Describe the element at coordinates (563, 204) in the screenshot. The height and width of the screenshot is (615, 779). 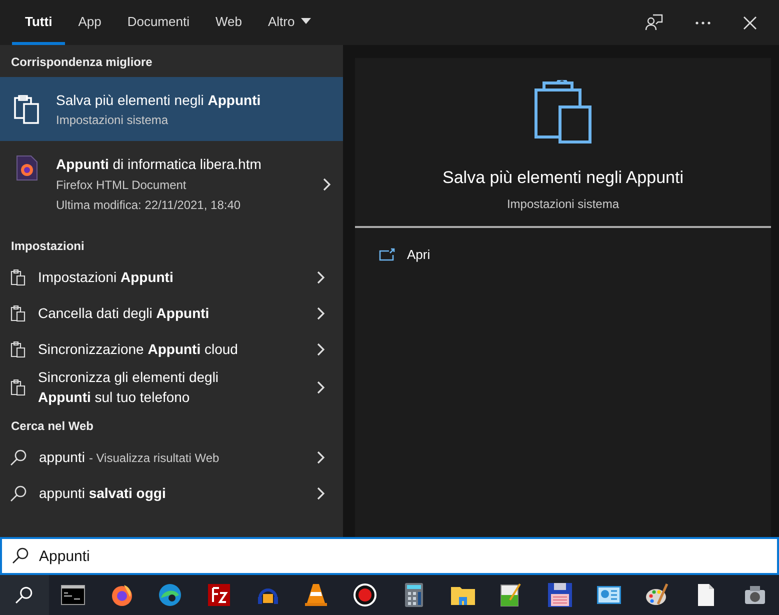
I see `preview-subtitle: Impostazioni sistema` at that location.